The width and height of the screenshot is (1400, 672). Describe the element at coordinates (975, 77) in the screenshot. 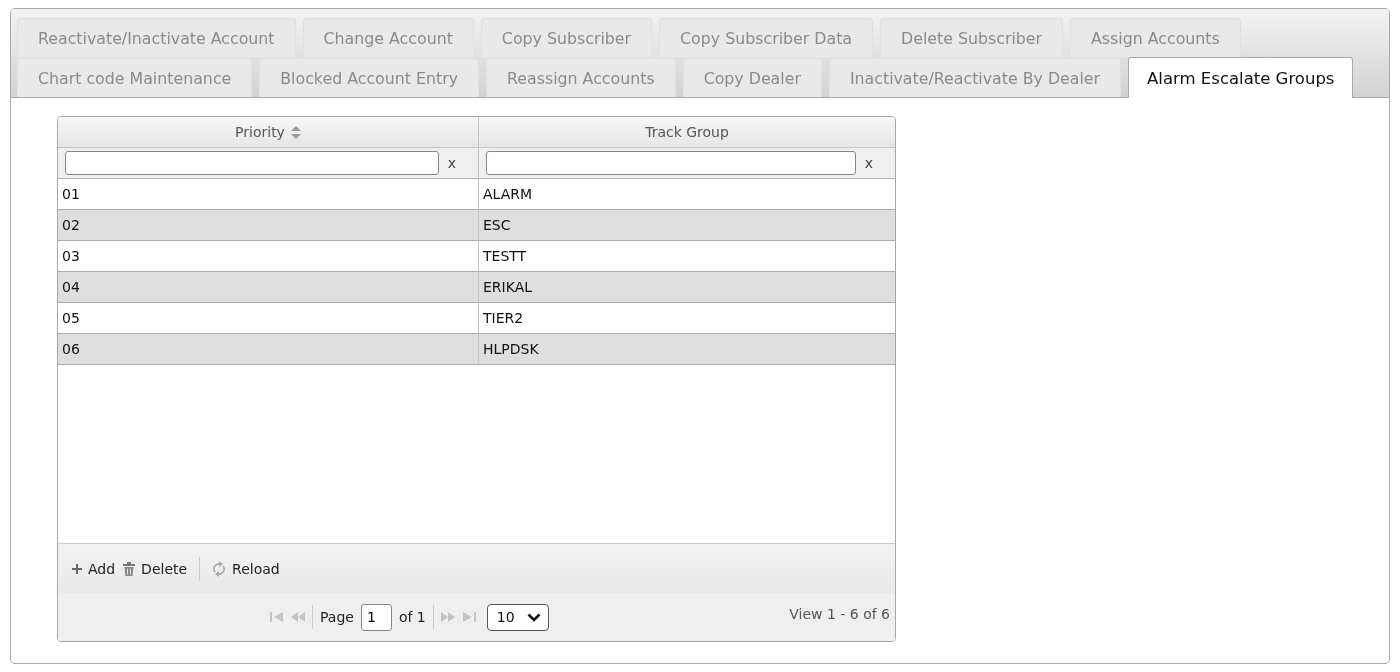

I see `tab: Inactivate/Reactivate By Dealer` at that location.